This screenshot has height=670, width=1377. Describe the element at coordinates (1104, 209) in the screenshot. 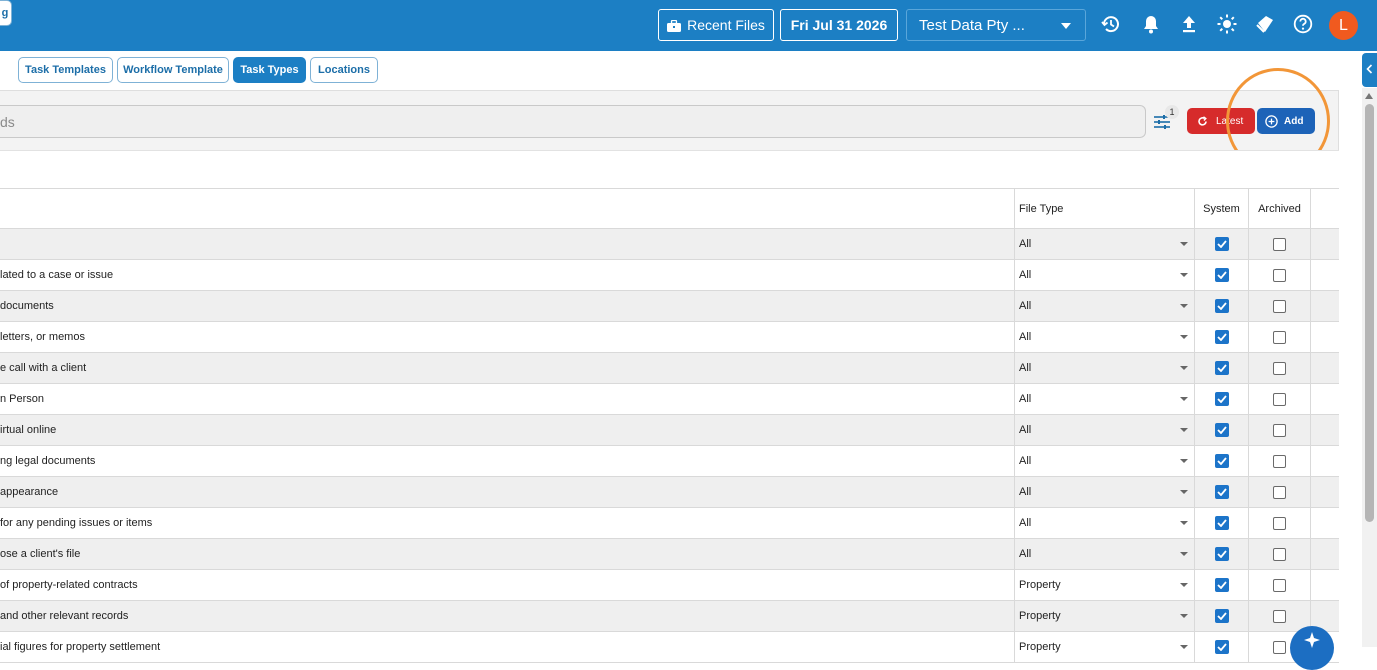

I see `column-header-file-type: File Type` at that location.